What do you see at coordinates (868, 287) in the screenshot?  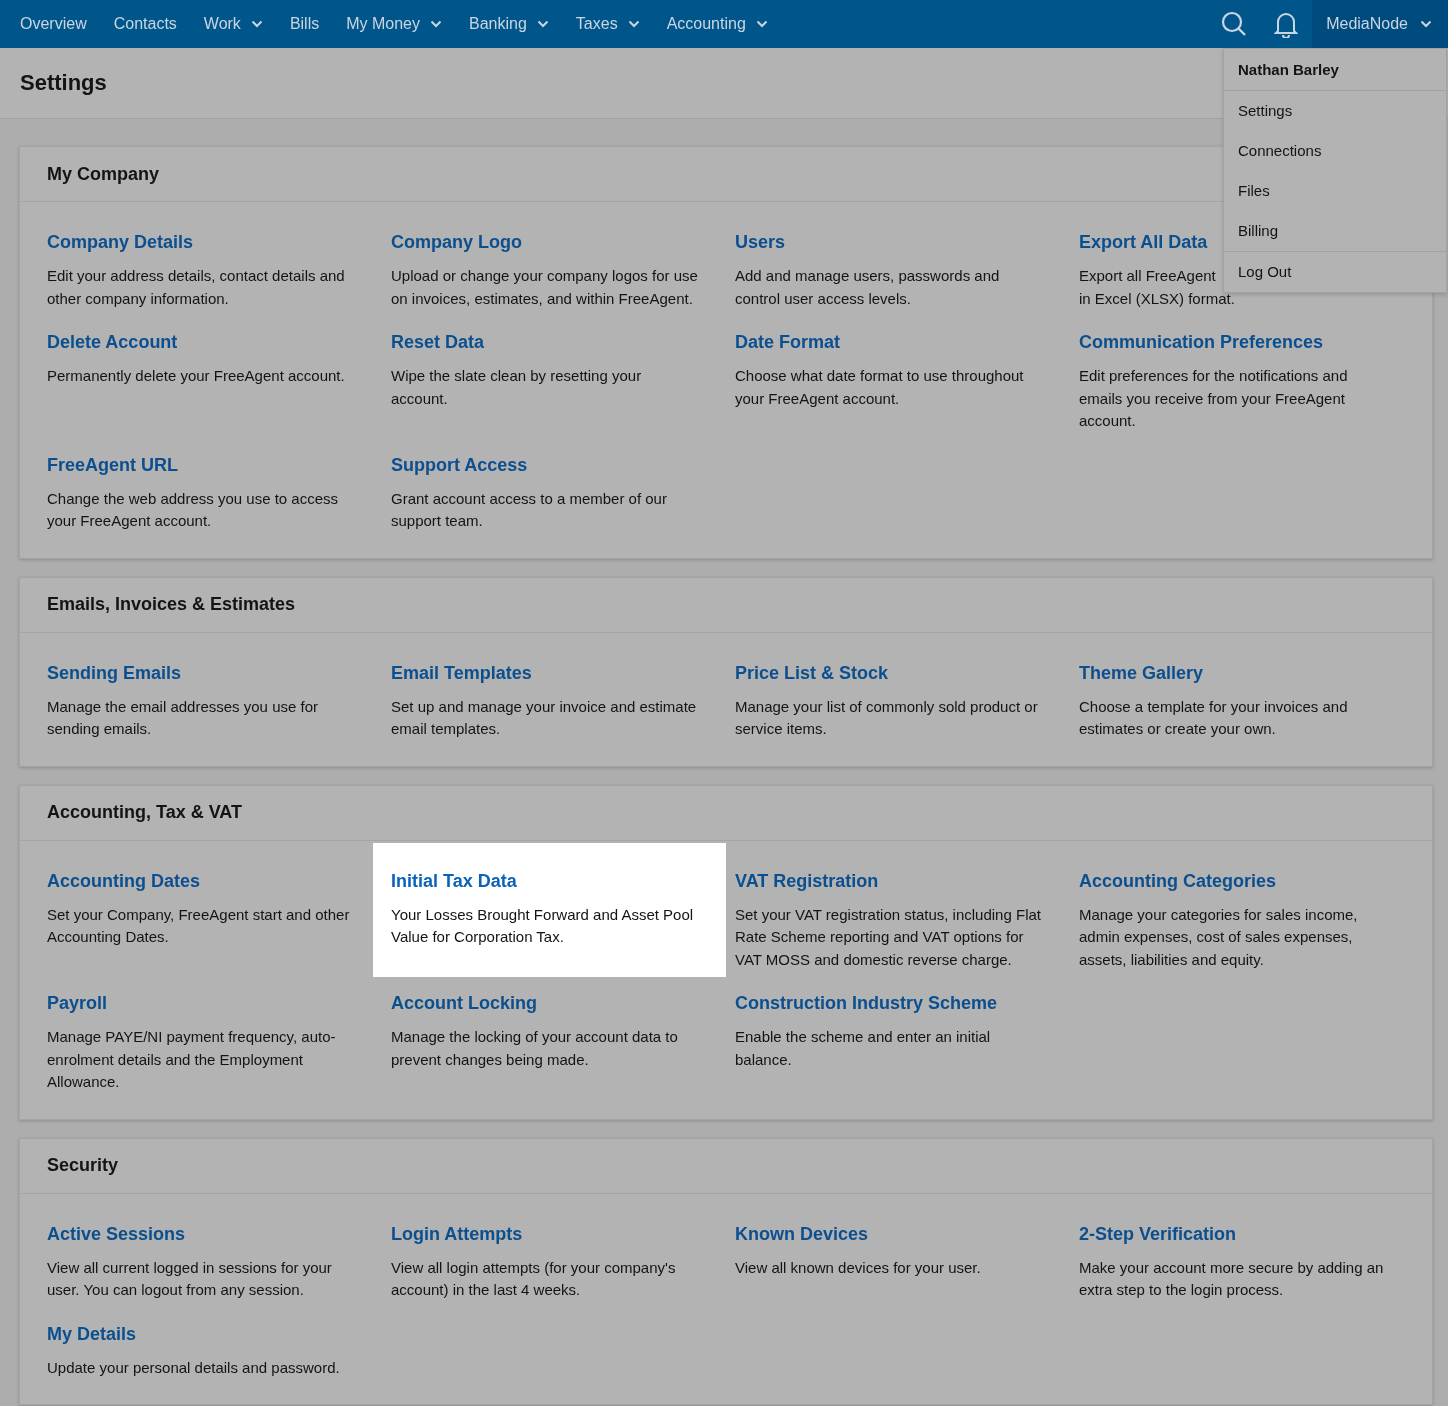 I see `setting-description: Add and manage users, passwords and control user access levels.` at bounding box center [868, 287].